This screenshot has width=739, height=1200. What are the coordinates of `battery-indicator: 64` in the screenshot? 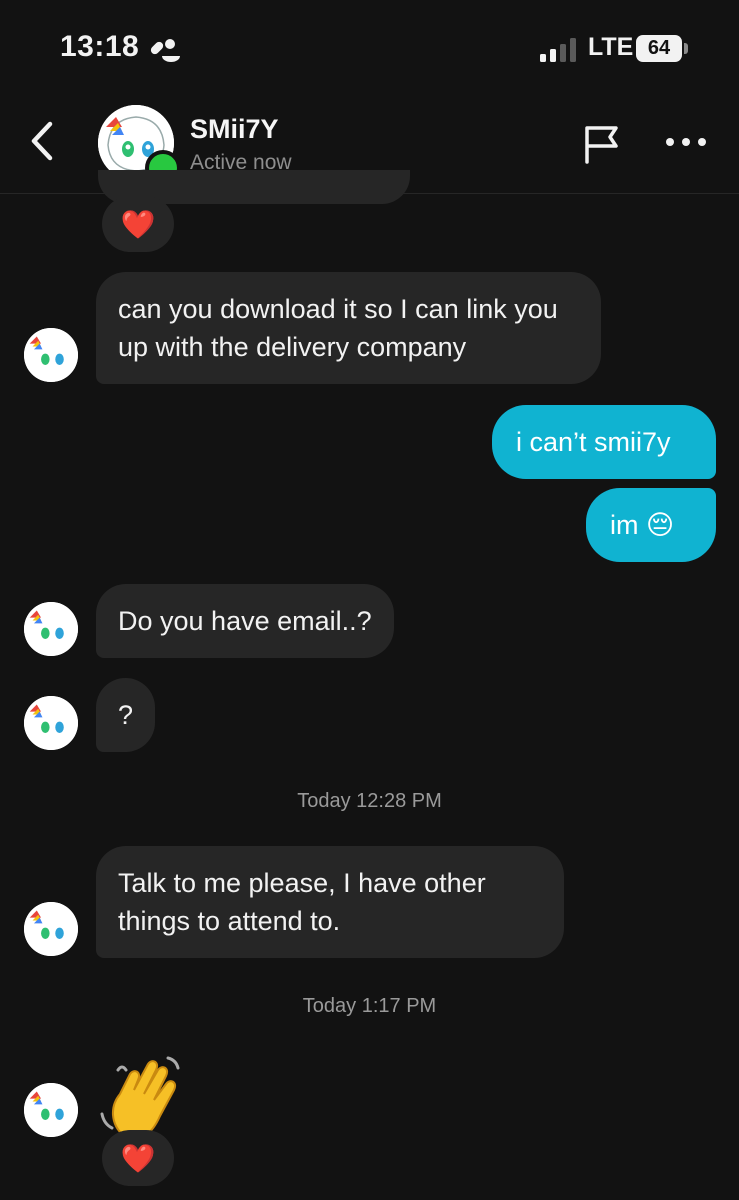 It's located at (659, 48).